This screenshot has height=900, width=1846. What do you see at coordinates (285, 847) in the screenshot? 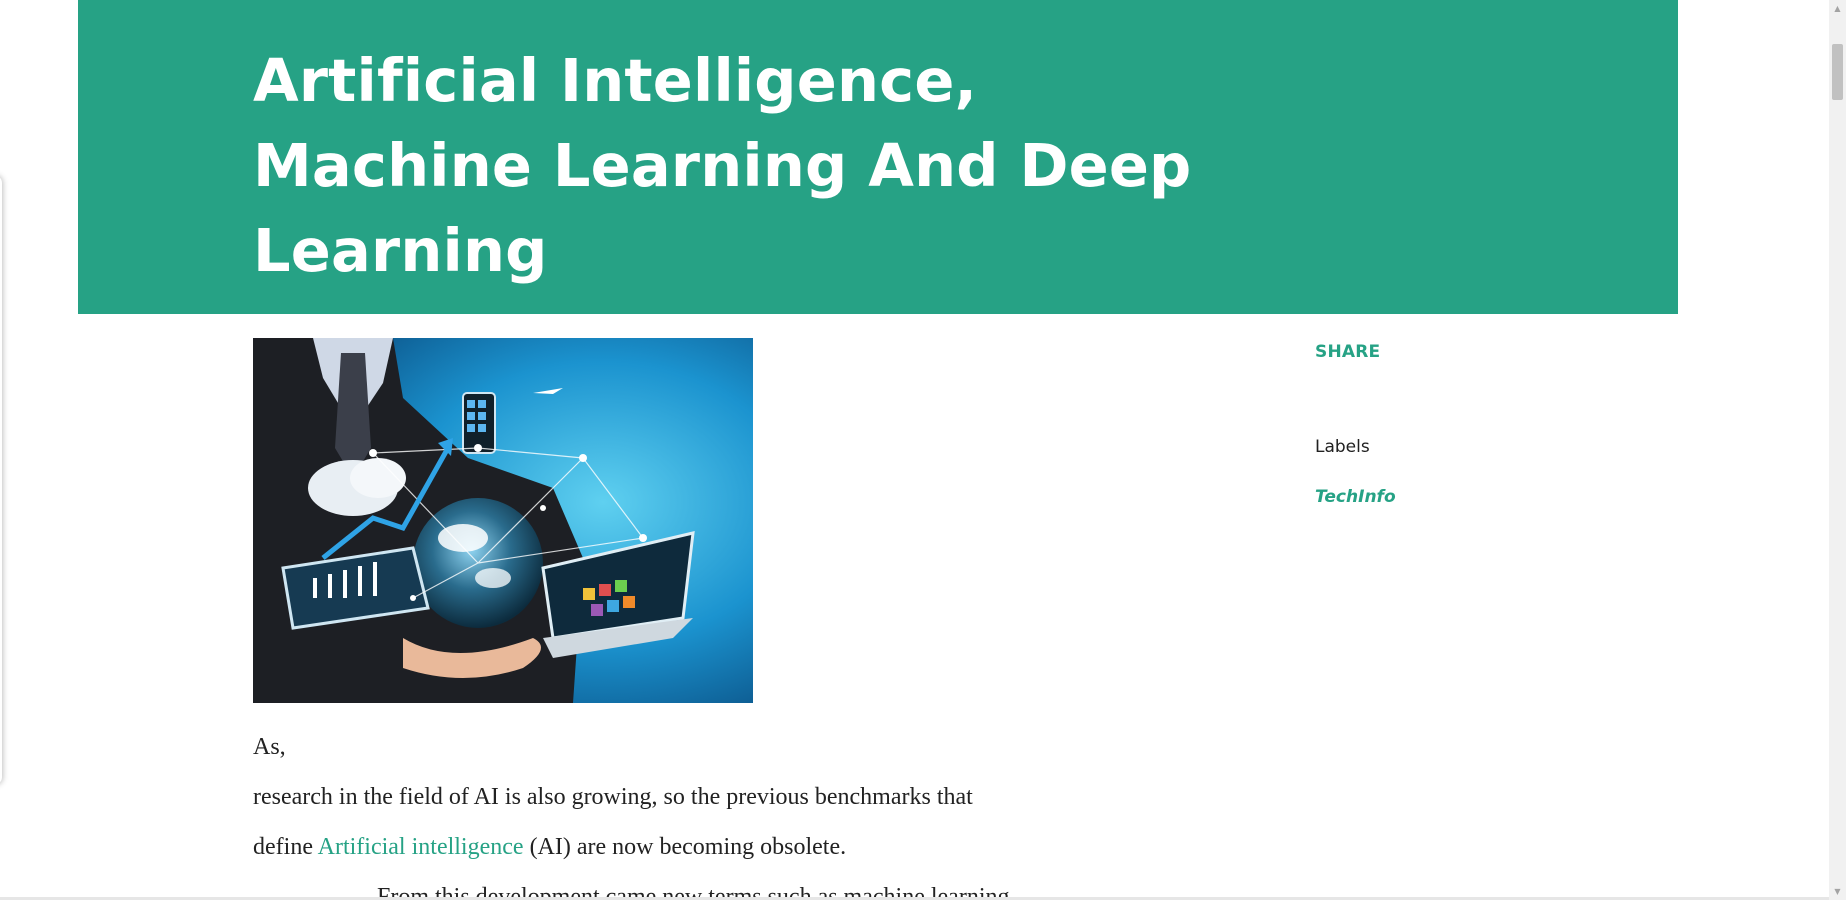
I see `body-line-3-before: define` at bounding box center [285, 847].